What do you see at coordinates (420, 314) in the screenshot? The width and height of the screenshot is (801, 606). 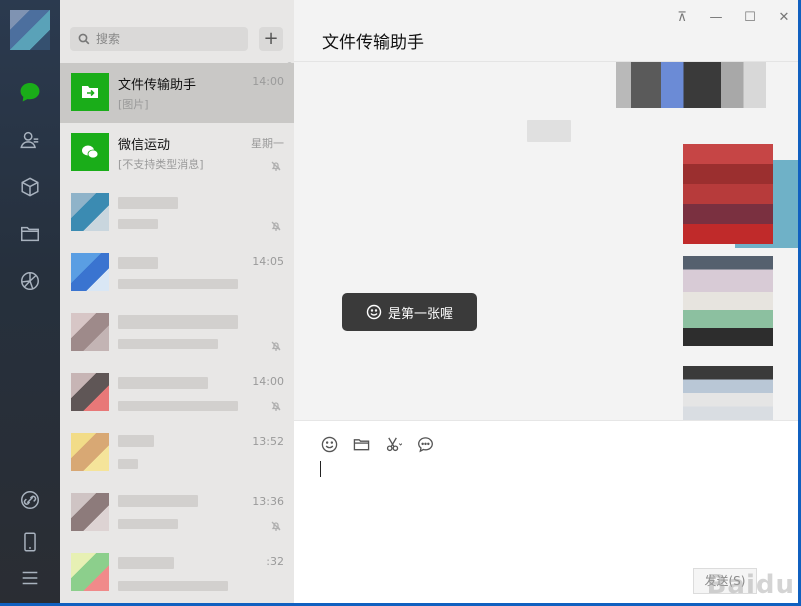 I see `toast-text: 是第一张喔` at bounding box center [420, 314].